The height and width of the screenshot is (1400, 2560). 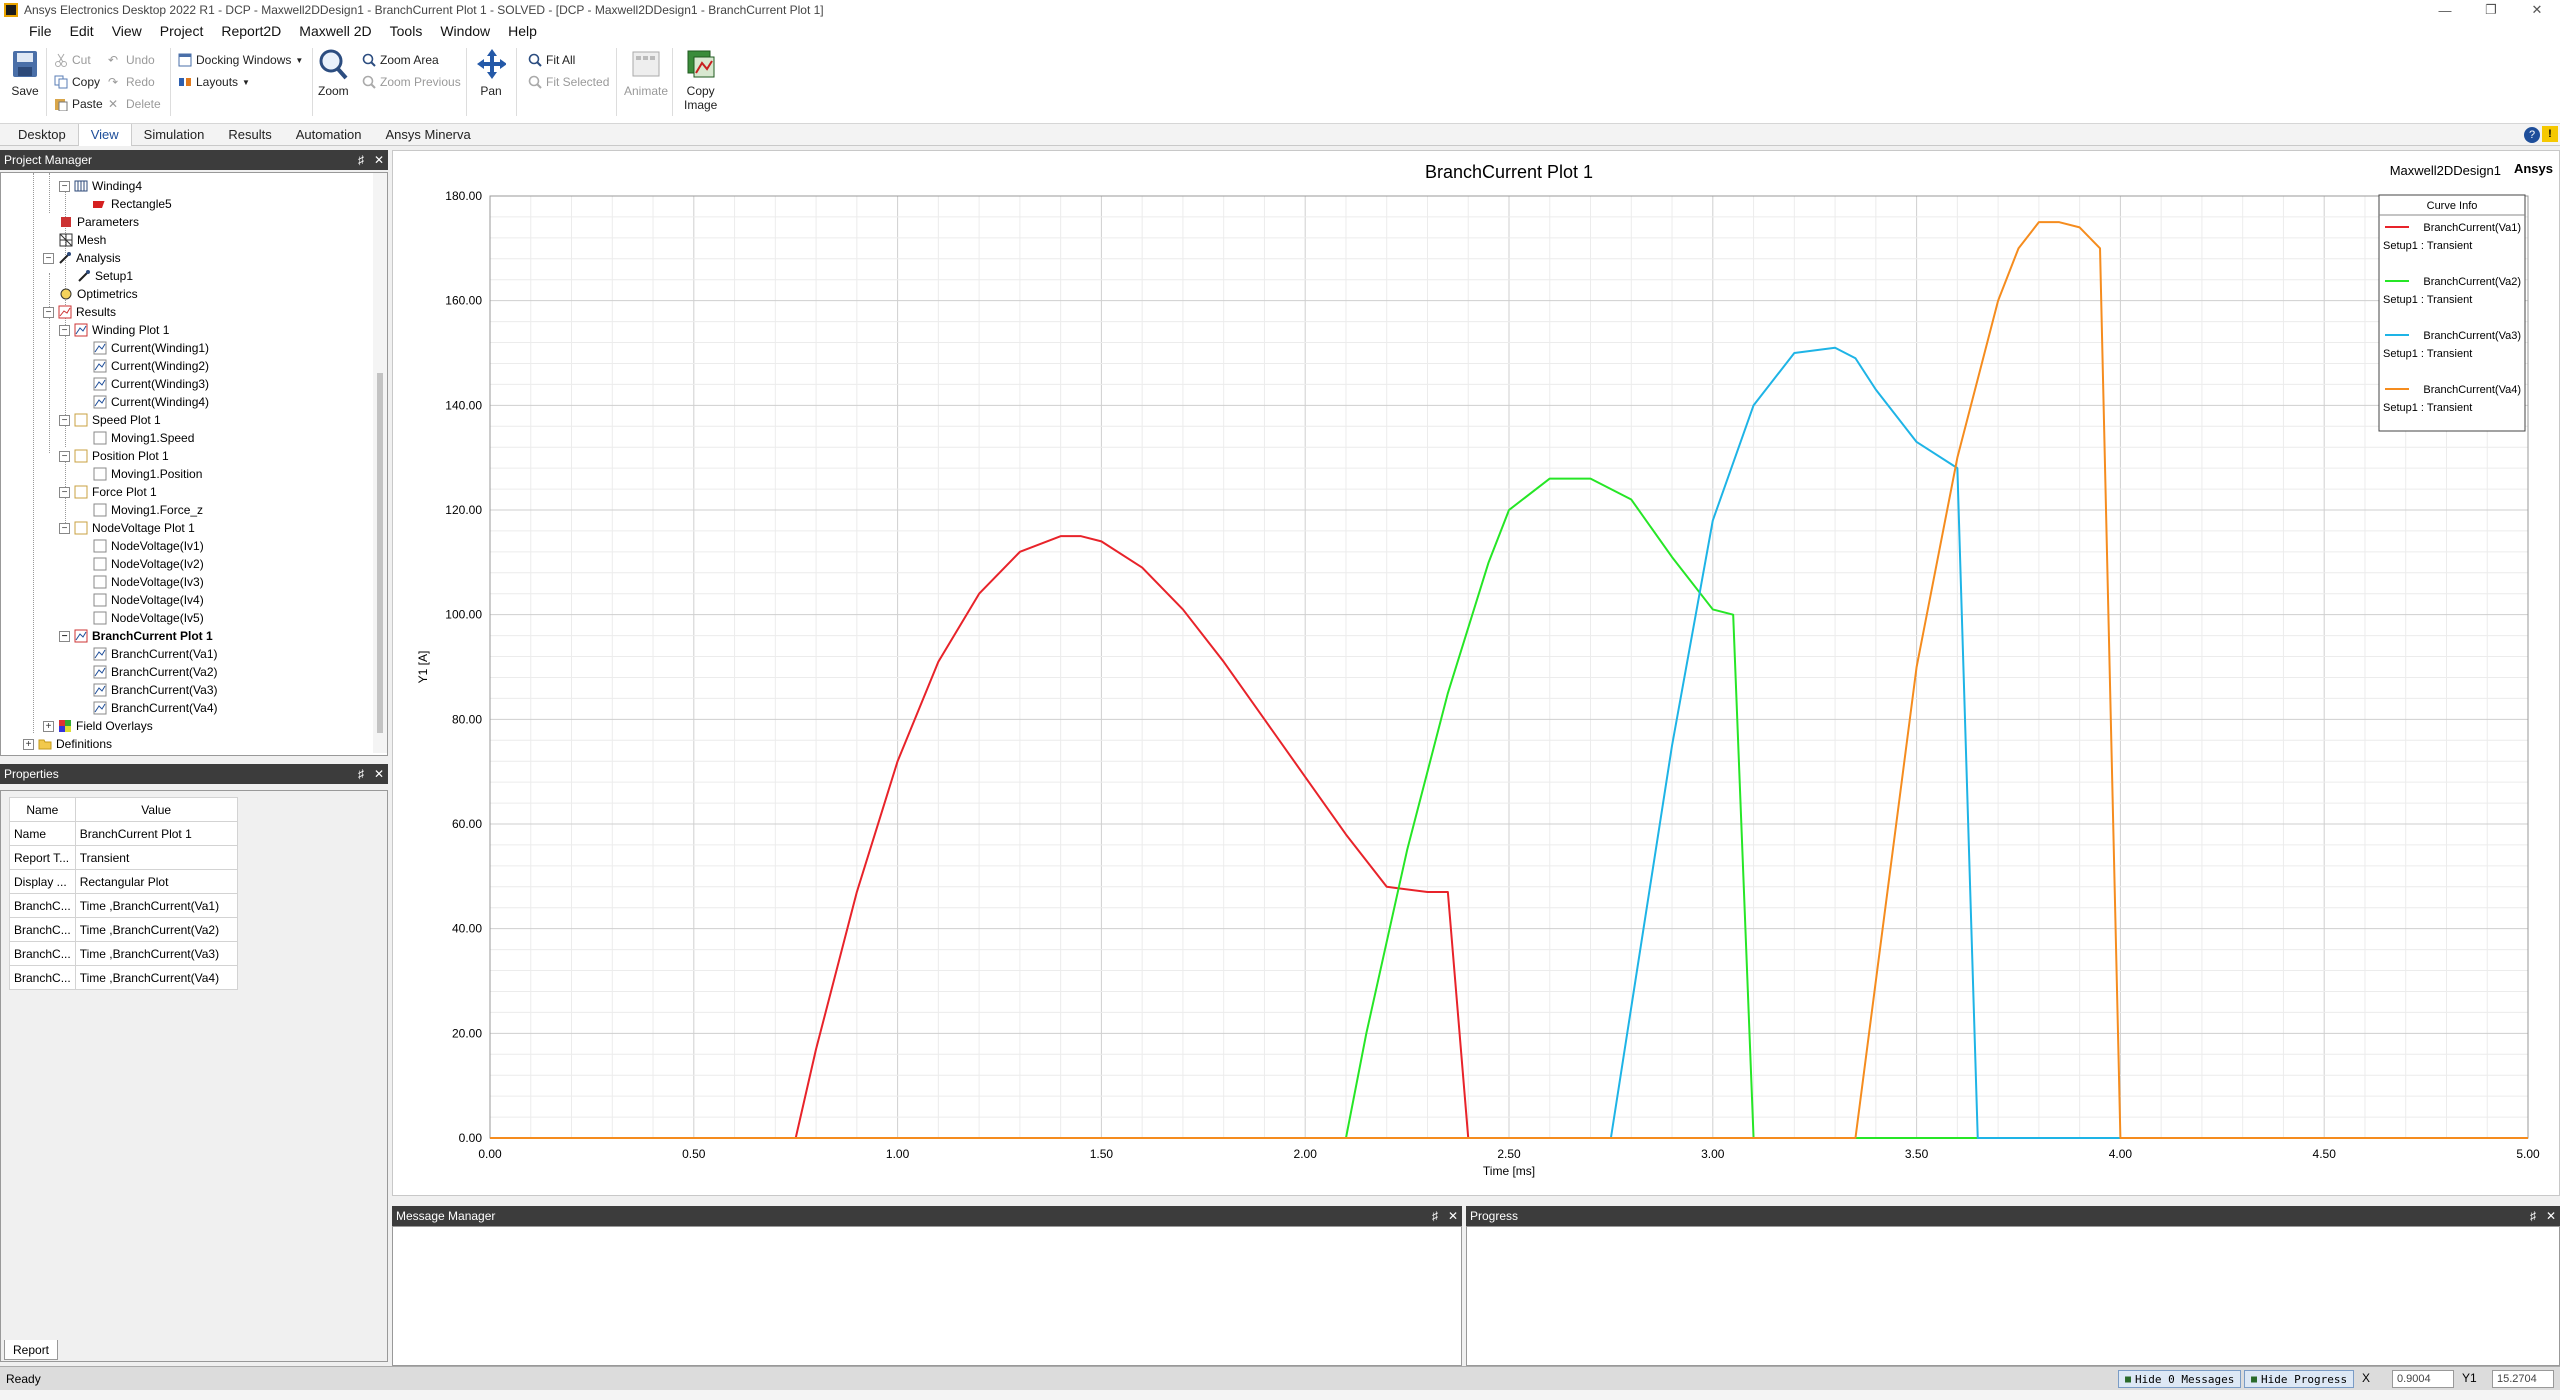 I want to click on tree-analysis: − Analysis, so click(x=82, y=258).